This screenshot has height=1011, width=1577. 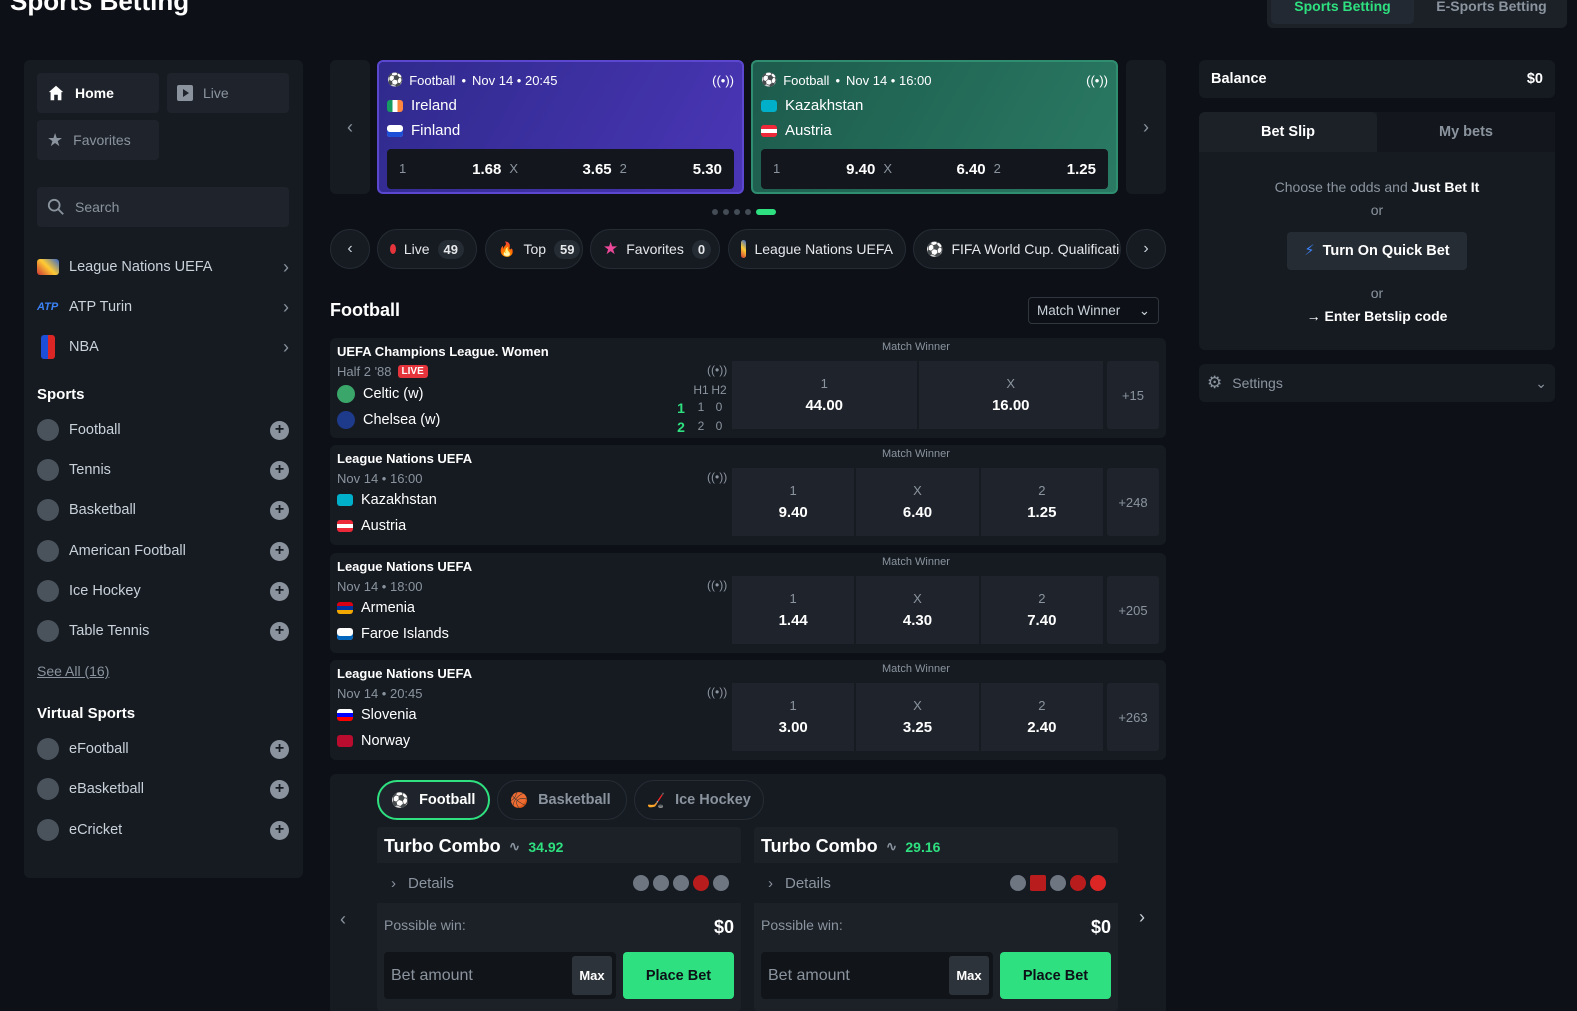 What do you see at coordinates (393, 883) in the screenshot?
I see `chevron-right-icon: ›` at bounding box center [393, 883].